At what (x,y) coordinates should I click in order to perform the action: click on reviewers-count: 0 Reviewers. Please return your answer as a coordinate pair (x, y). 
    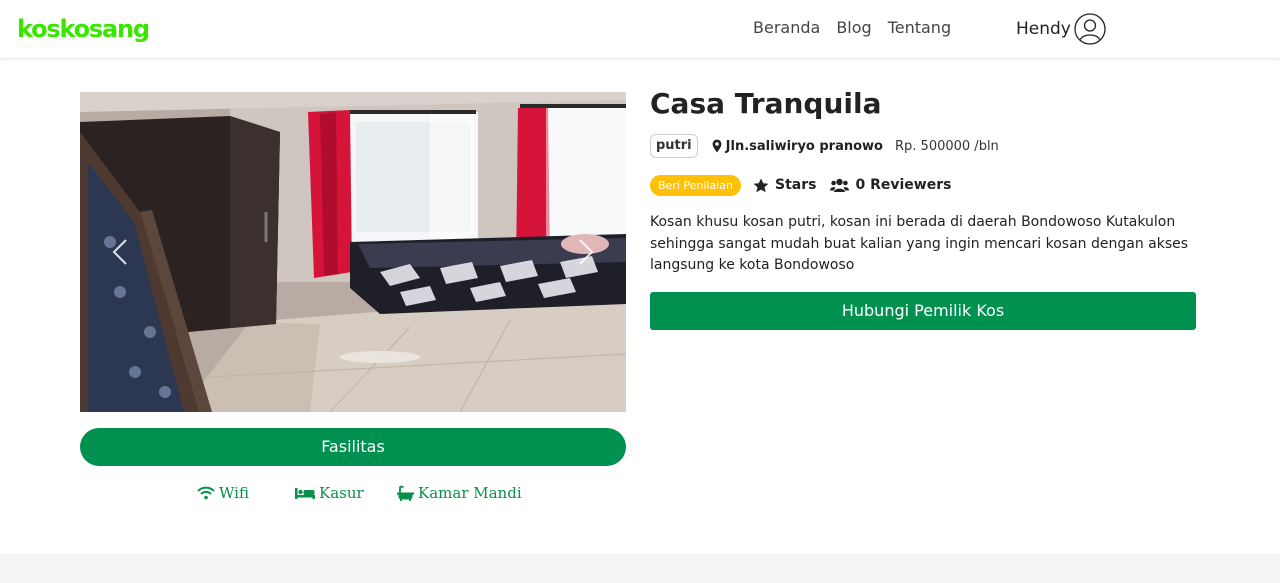
    Looking at the image, I should click on (890, 185).